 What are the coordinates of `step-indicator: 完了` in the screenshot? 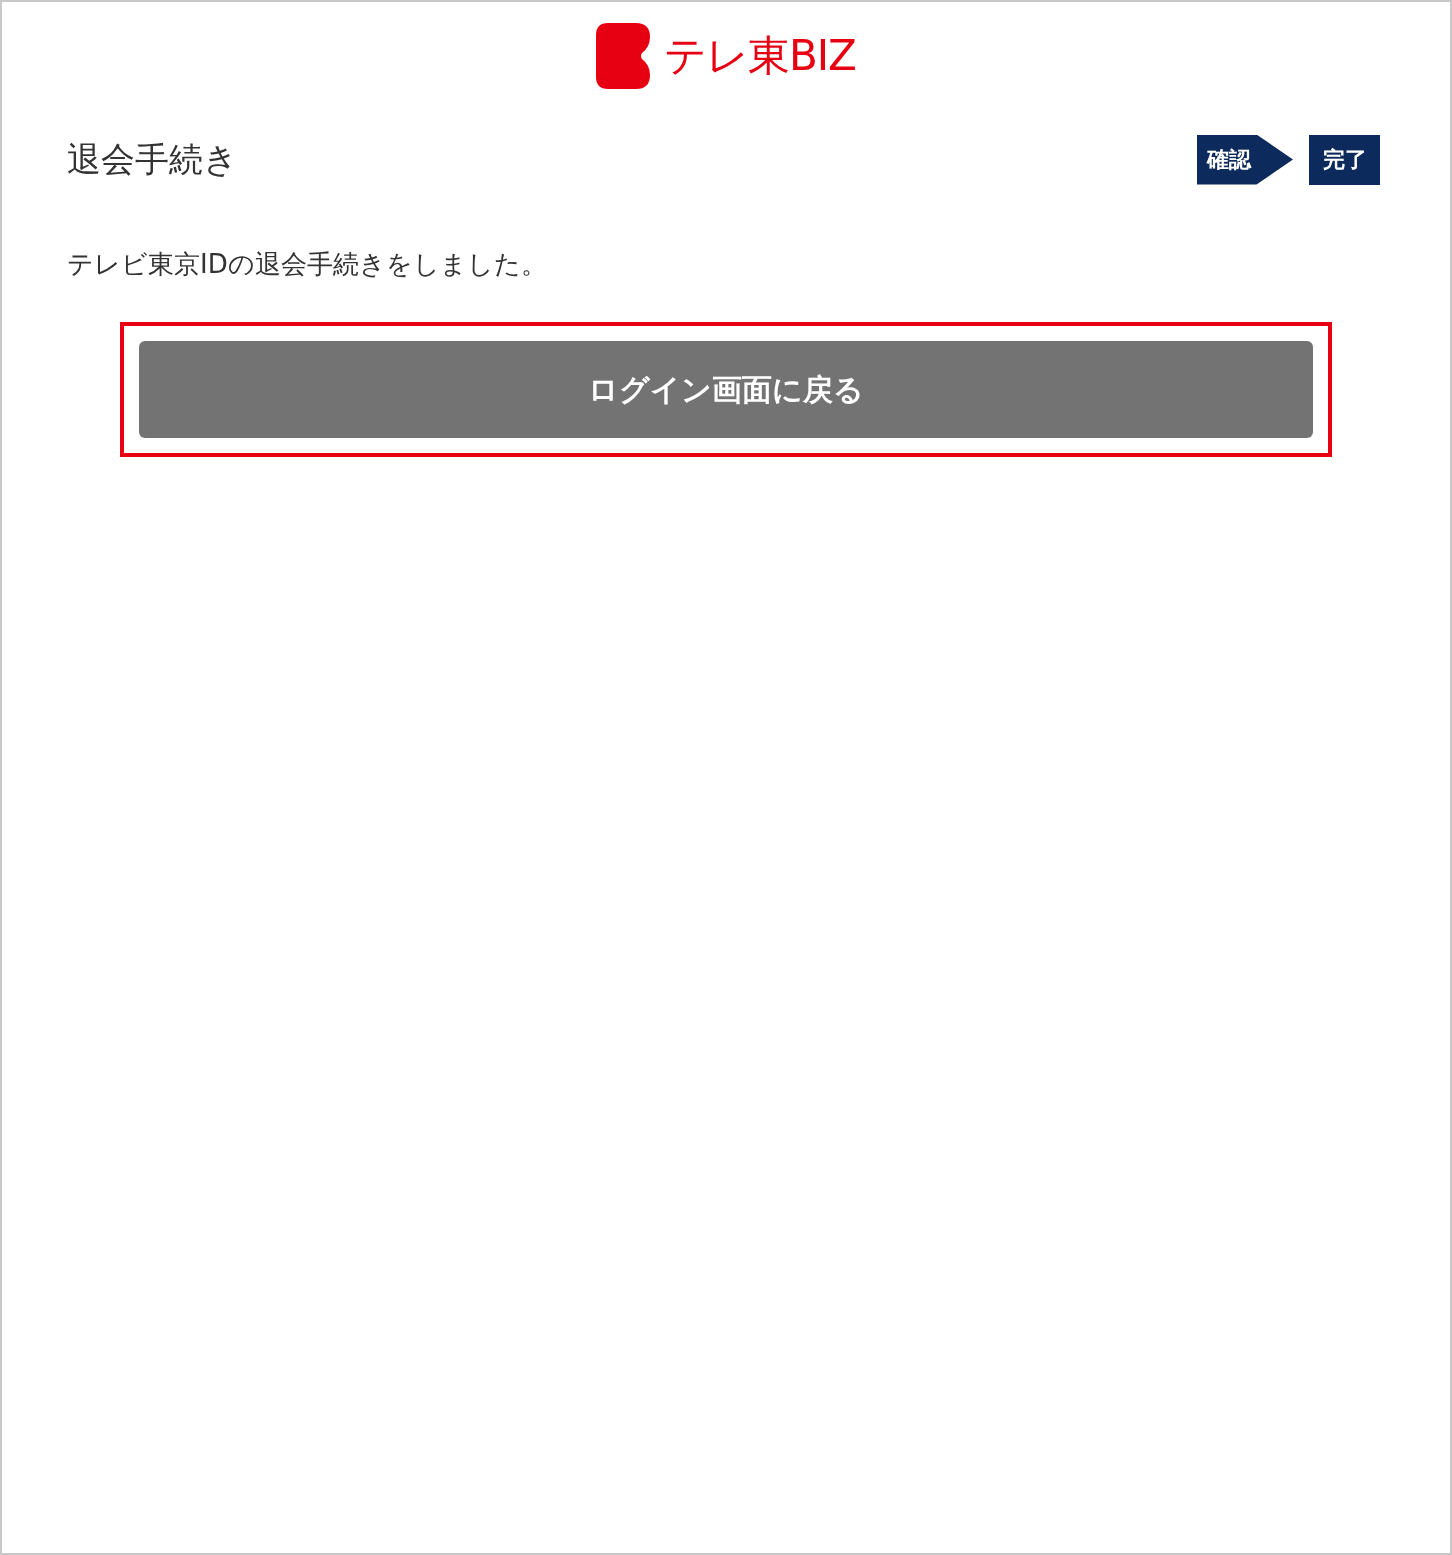 It's located at (1344, 159).